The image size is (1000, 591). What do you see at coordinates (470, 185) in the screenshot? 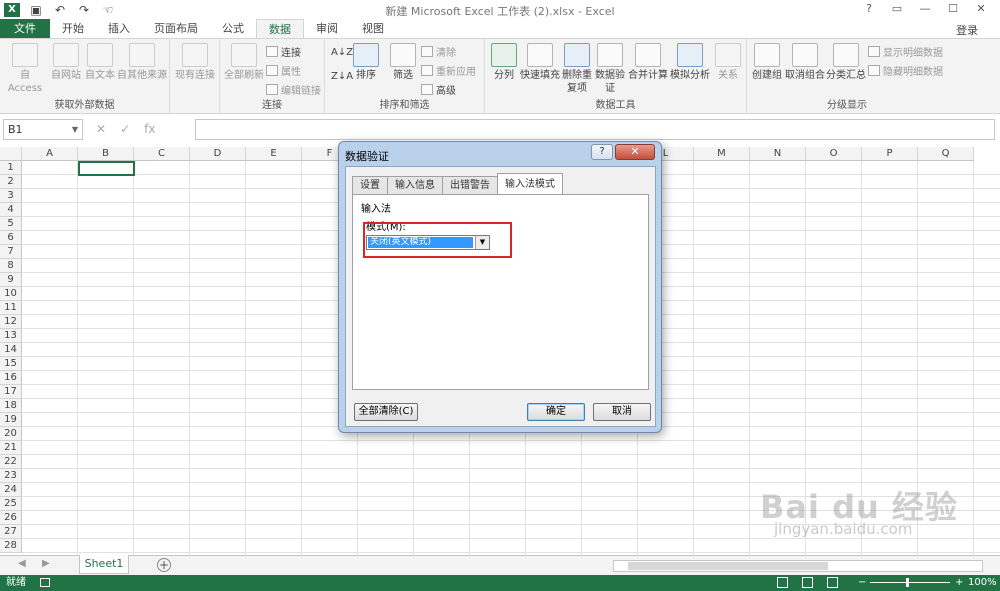
I see `tab-error-alert: 出错警告` at bounding box center [470, 185].